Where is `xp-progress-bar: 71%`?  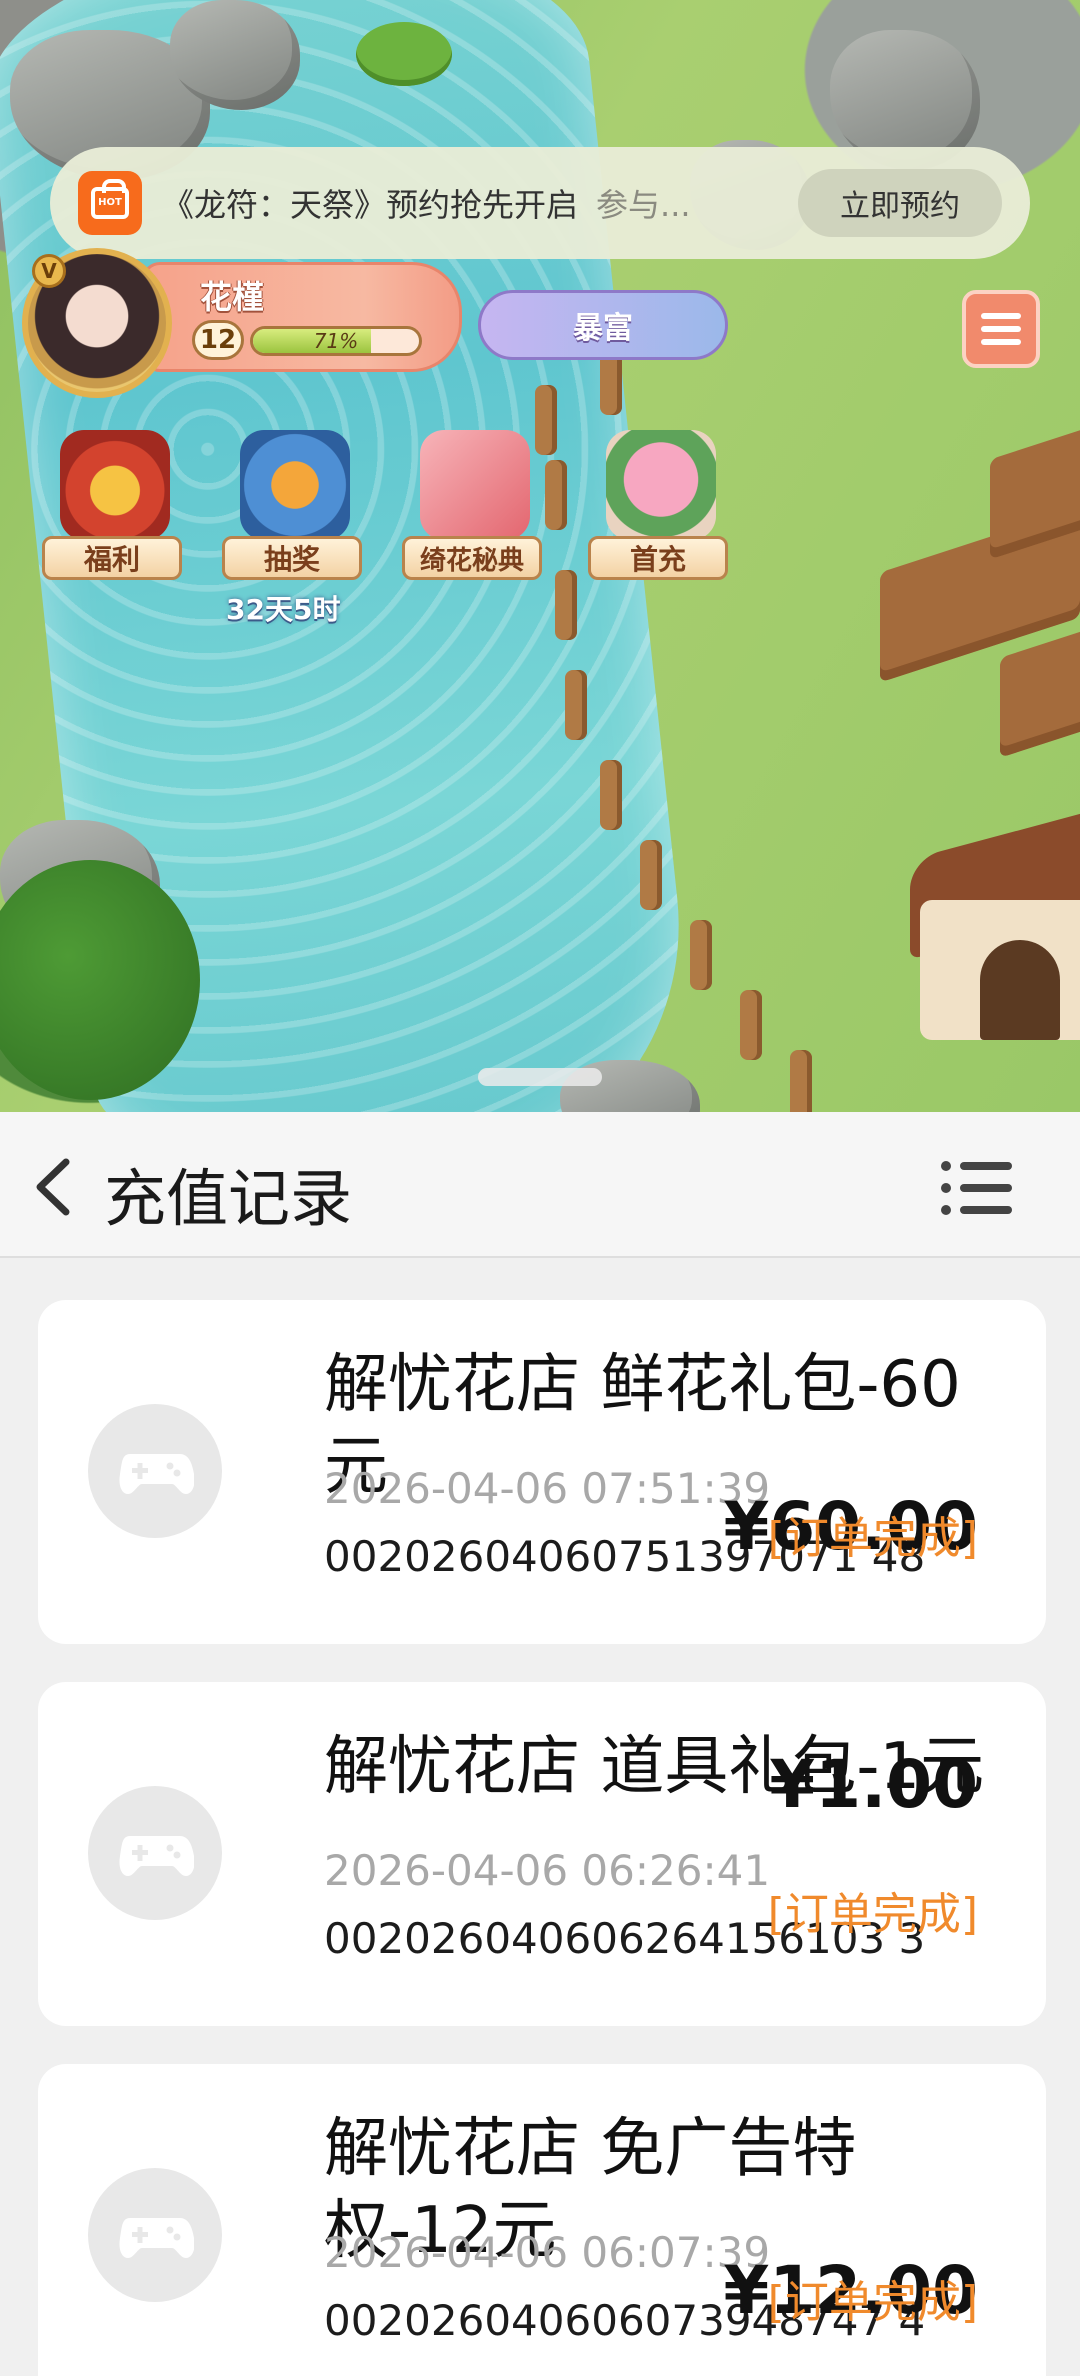
xp-progress-bar: 71% is located at coordinates (336, 341).